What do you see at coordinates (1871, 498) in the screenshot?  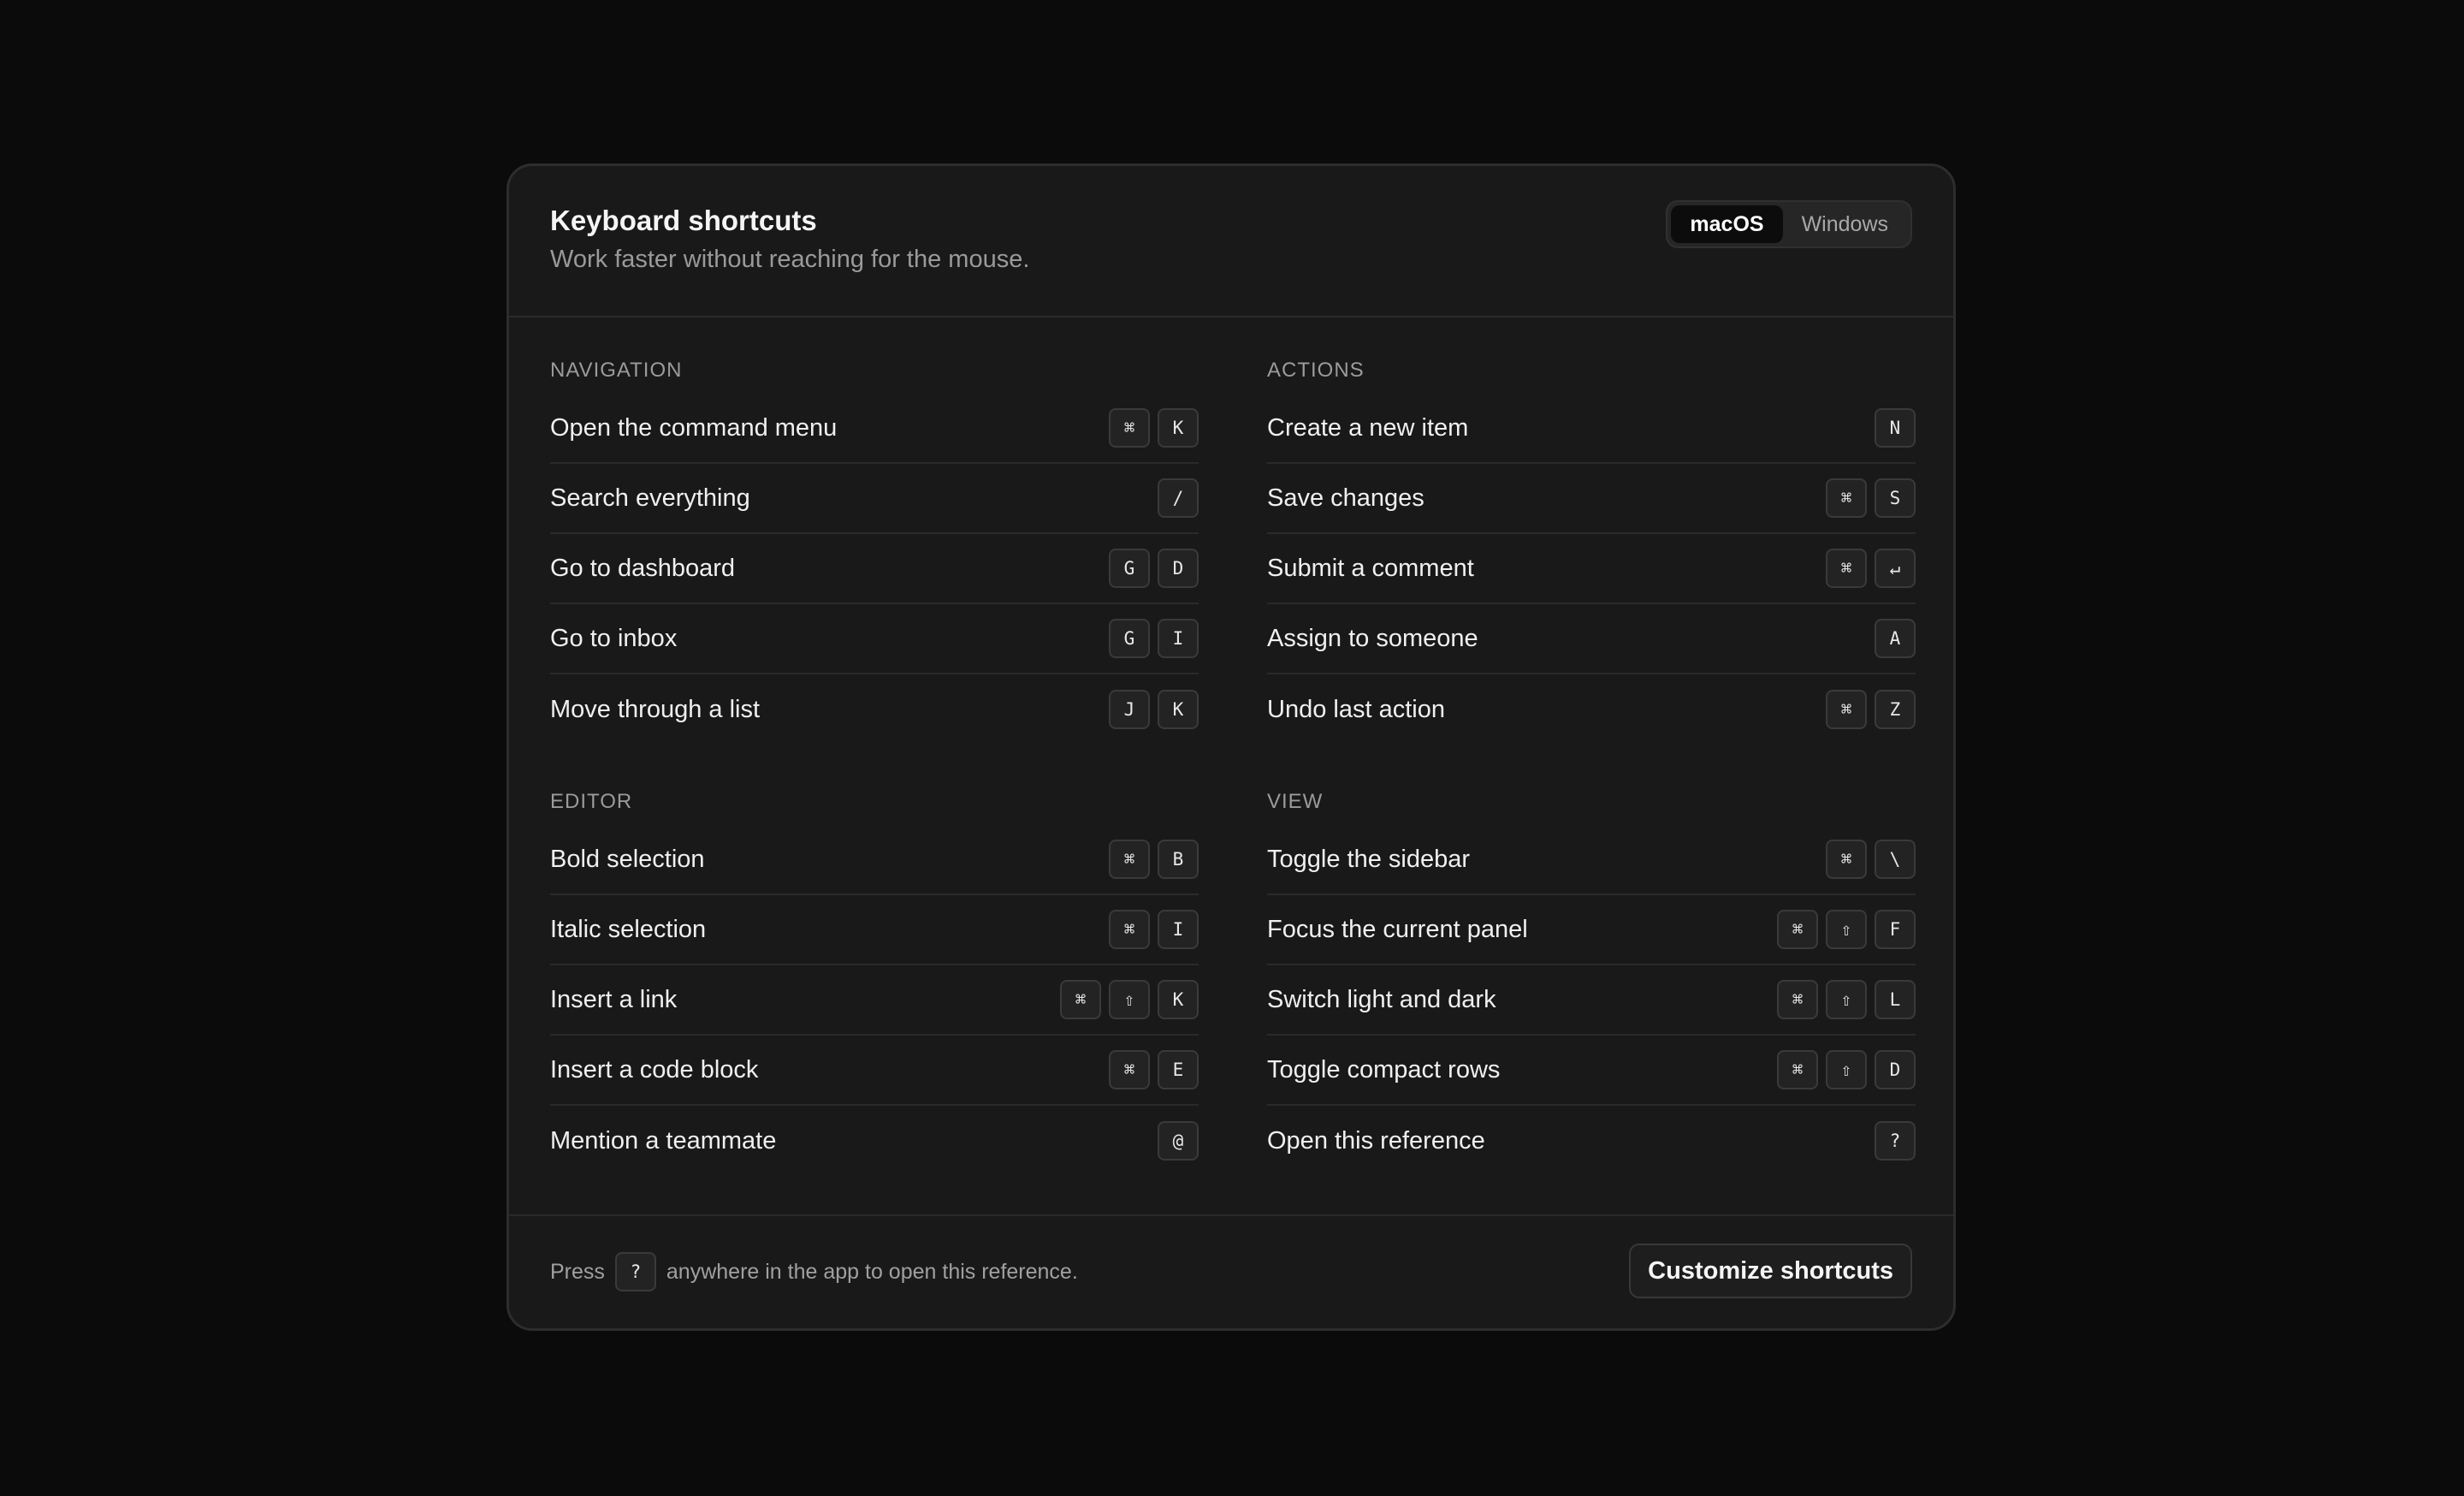 I see `key-combo: ⌘ S` at bounding box center [1871, 498].